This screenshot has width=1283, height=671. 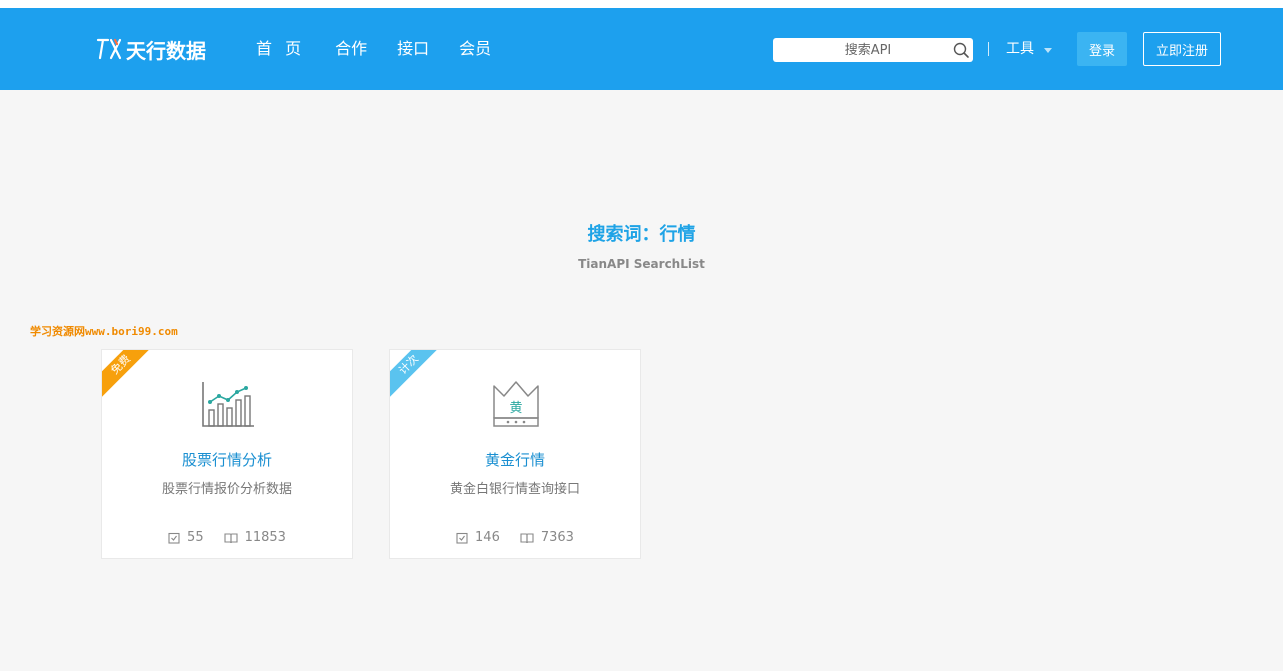 I want to click on api-card: 免费 股票行情分析 股票行情报价分析数据 55 11853, so click(x=227, y=454).